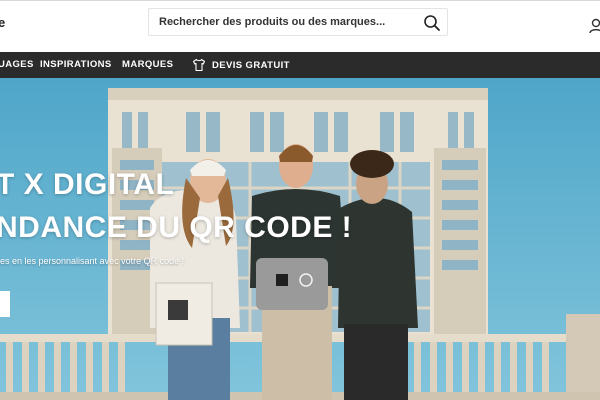  What do you see at coordinates (76, 65) in the screenshot?
I see `nav-item-inspirations: INSPIRATIONS` at bounding box center [76, 65].